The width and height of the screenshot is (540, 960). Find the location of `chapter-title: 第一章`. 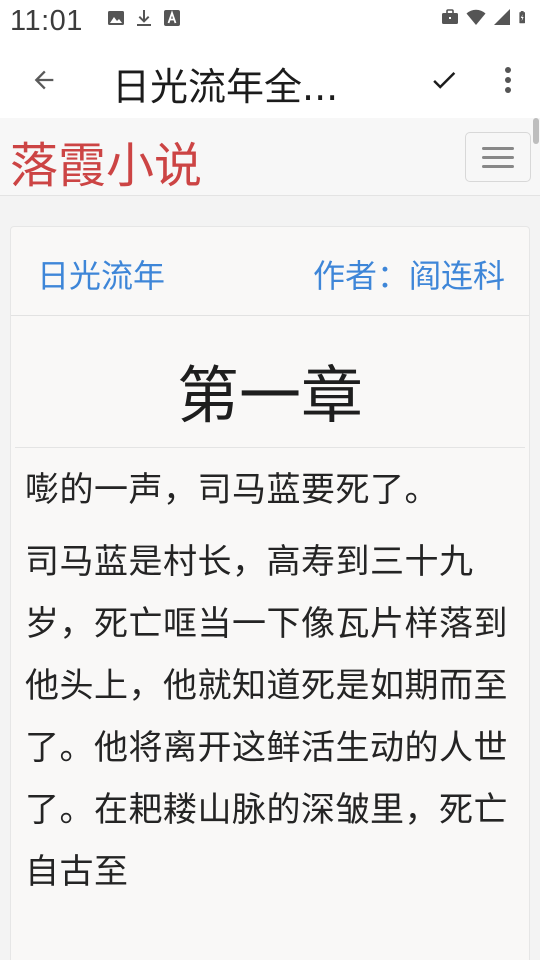

chapter-title: 第一章 is located at coordinates (269, 395).